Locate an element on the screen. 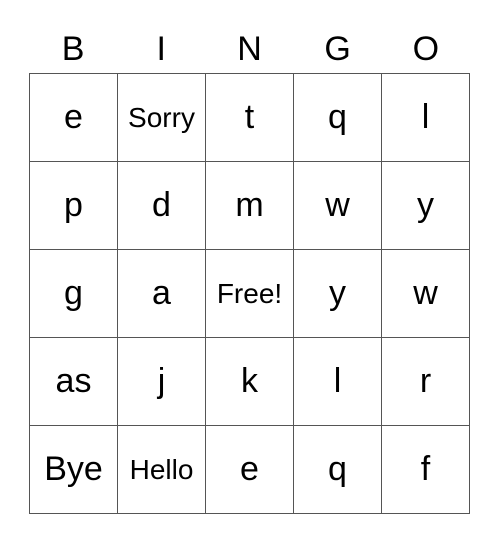  bingo-cell: j is located at coordinates (161, 381).